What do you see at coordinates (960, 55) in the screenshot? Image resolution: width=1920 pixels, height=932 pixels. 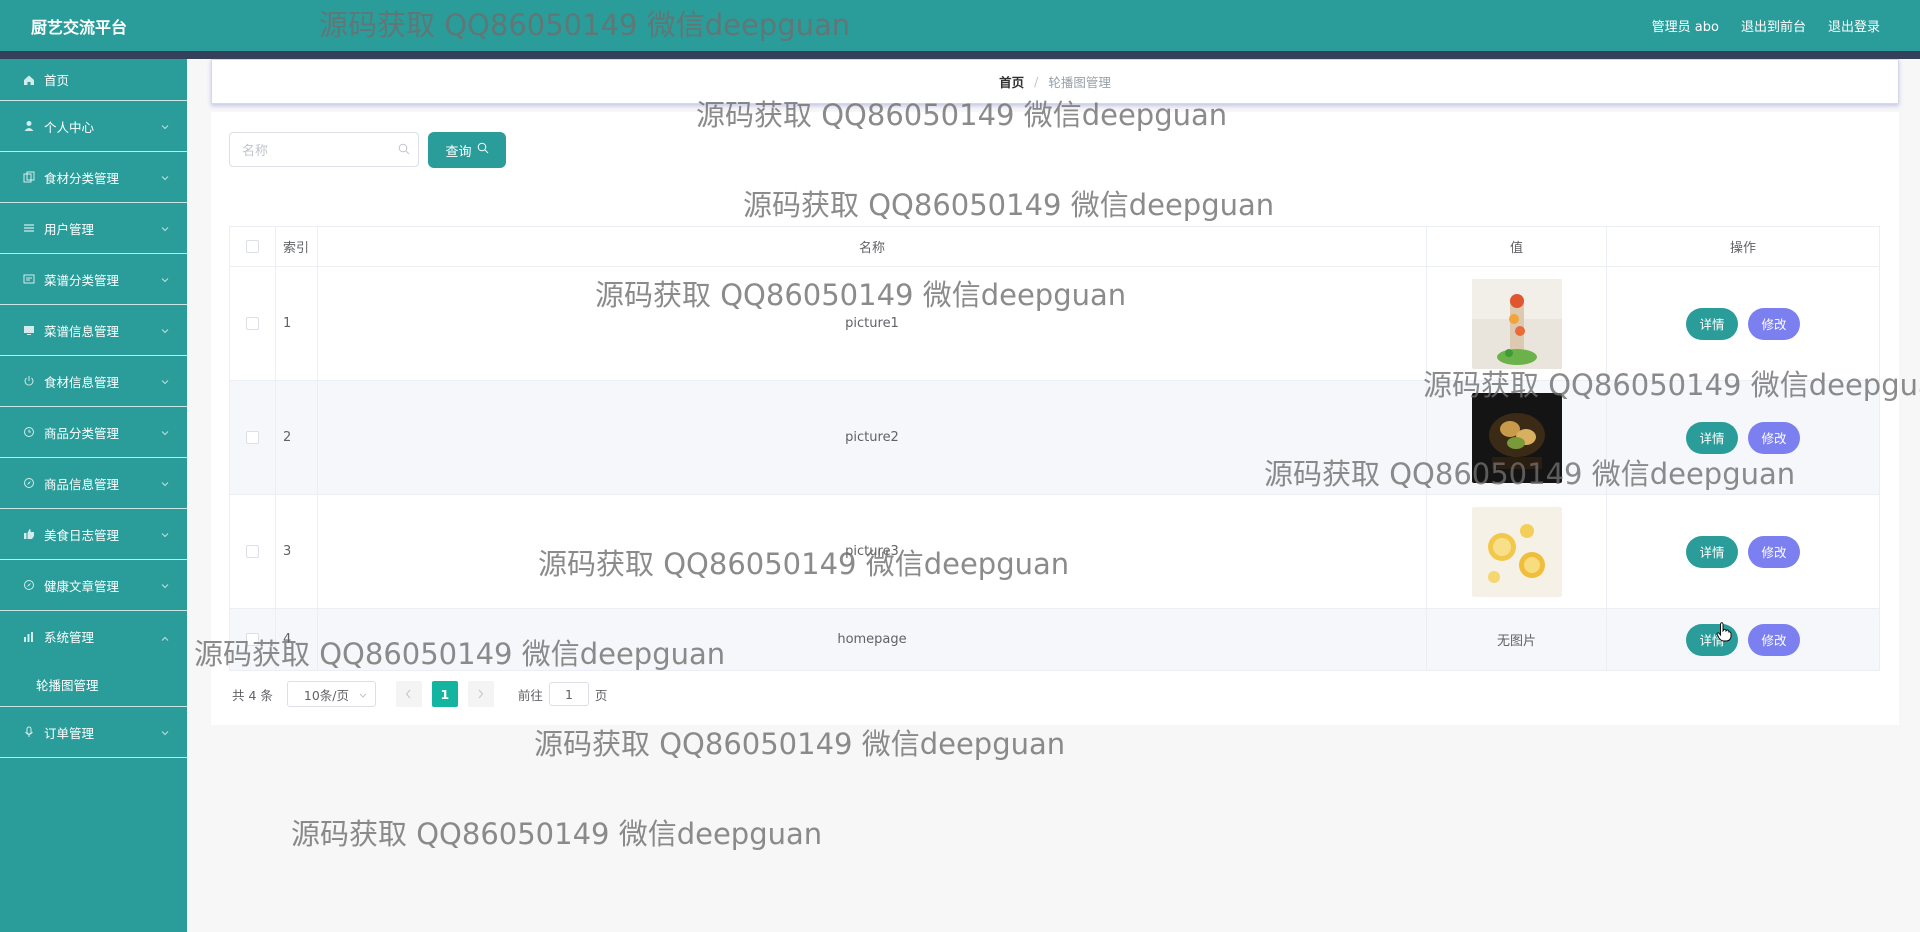 I see `header-divider` at bounding box center [960, 55].